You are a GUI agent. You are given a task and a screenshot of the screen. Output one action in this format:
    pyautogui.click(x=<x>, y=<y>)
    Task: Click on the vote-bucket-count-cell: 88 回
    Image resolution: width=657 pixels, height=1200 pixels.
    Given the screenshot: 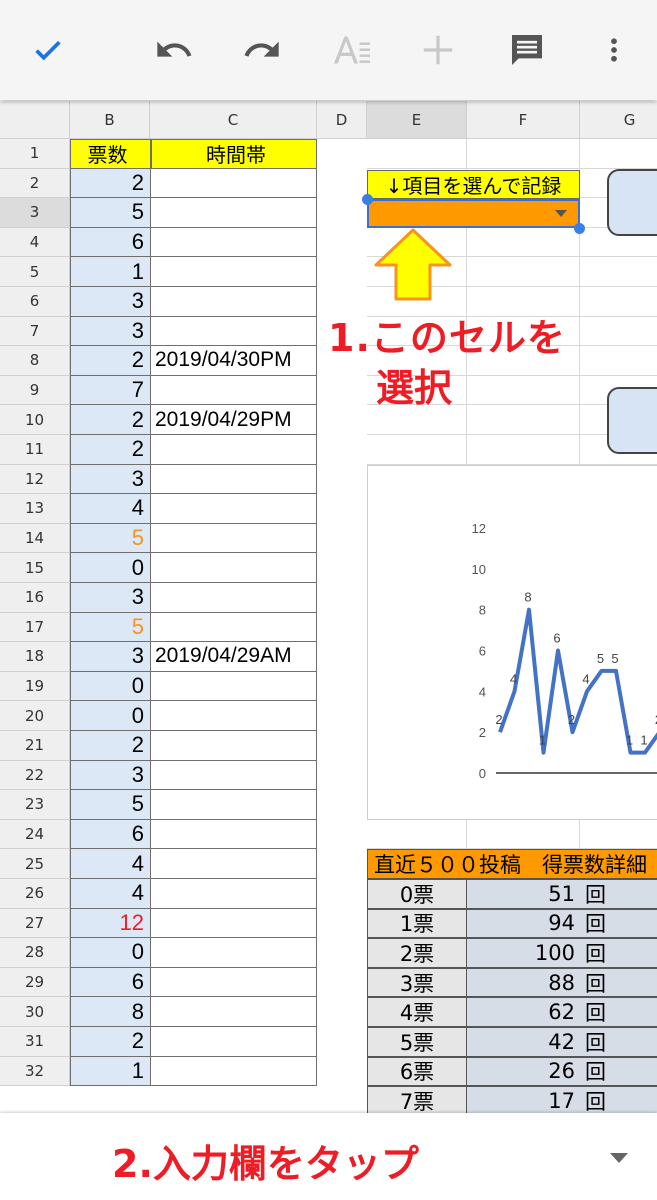 What is the action you would take?
    pyautogui.click(x=561, y=982)
    